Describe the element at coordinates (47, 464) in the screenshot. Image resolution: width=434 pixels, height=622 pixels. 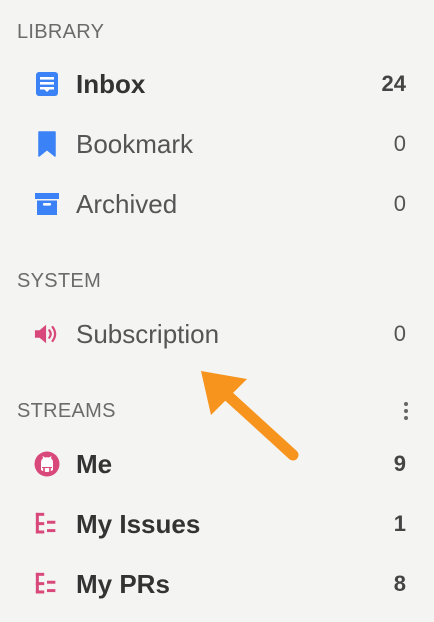
I see `github-icon` at that location.